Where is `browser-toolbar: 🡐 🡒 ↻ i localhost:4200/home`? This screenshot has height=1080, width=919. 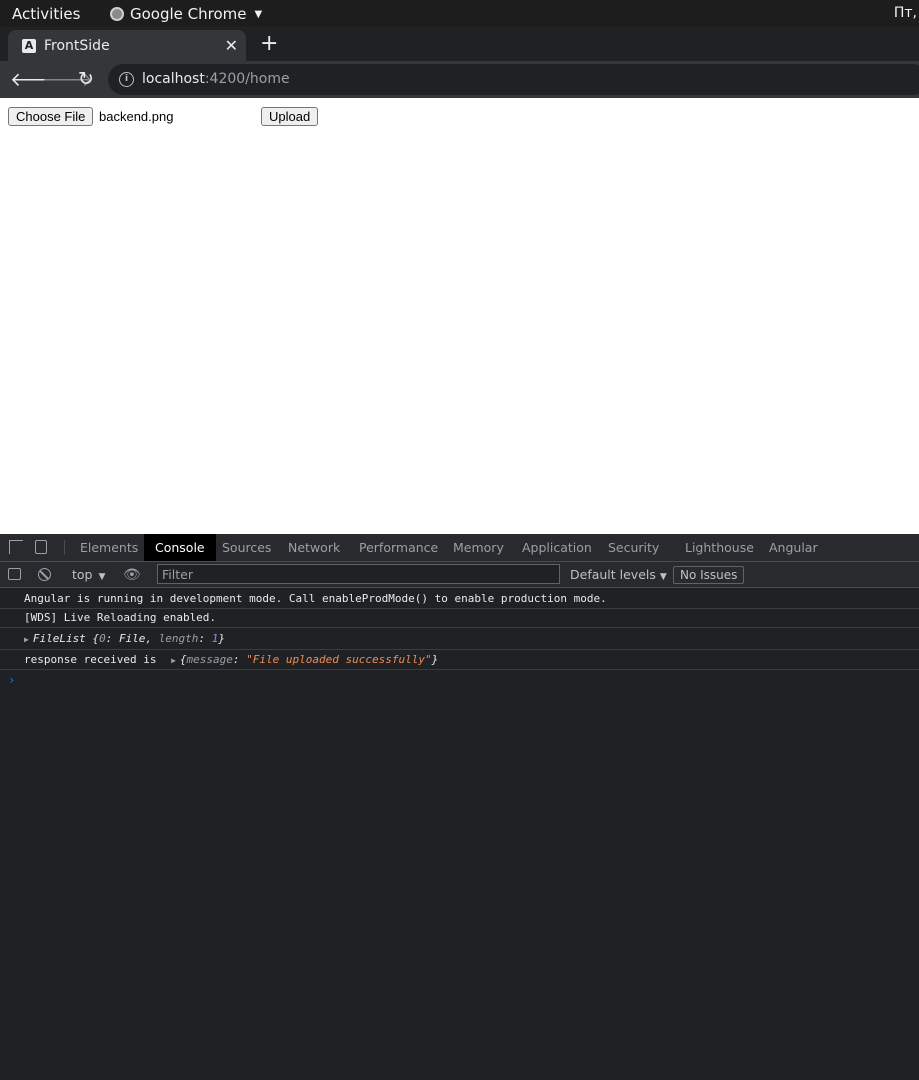 browser-toolbar: 🡐 🡒 ↻ i localhost:4200/home is located at coordinates (459, 79).